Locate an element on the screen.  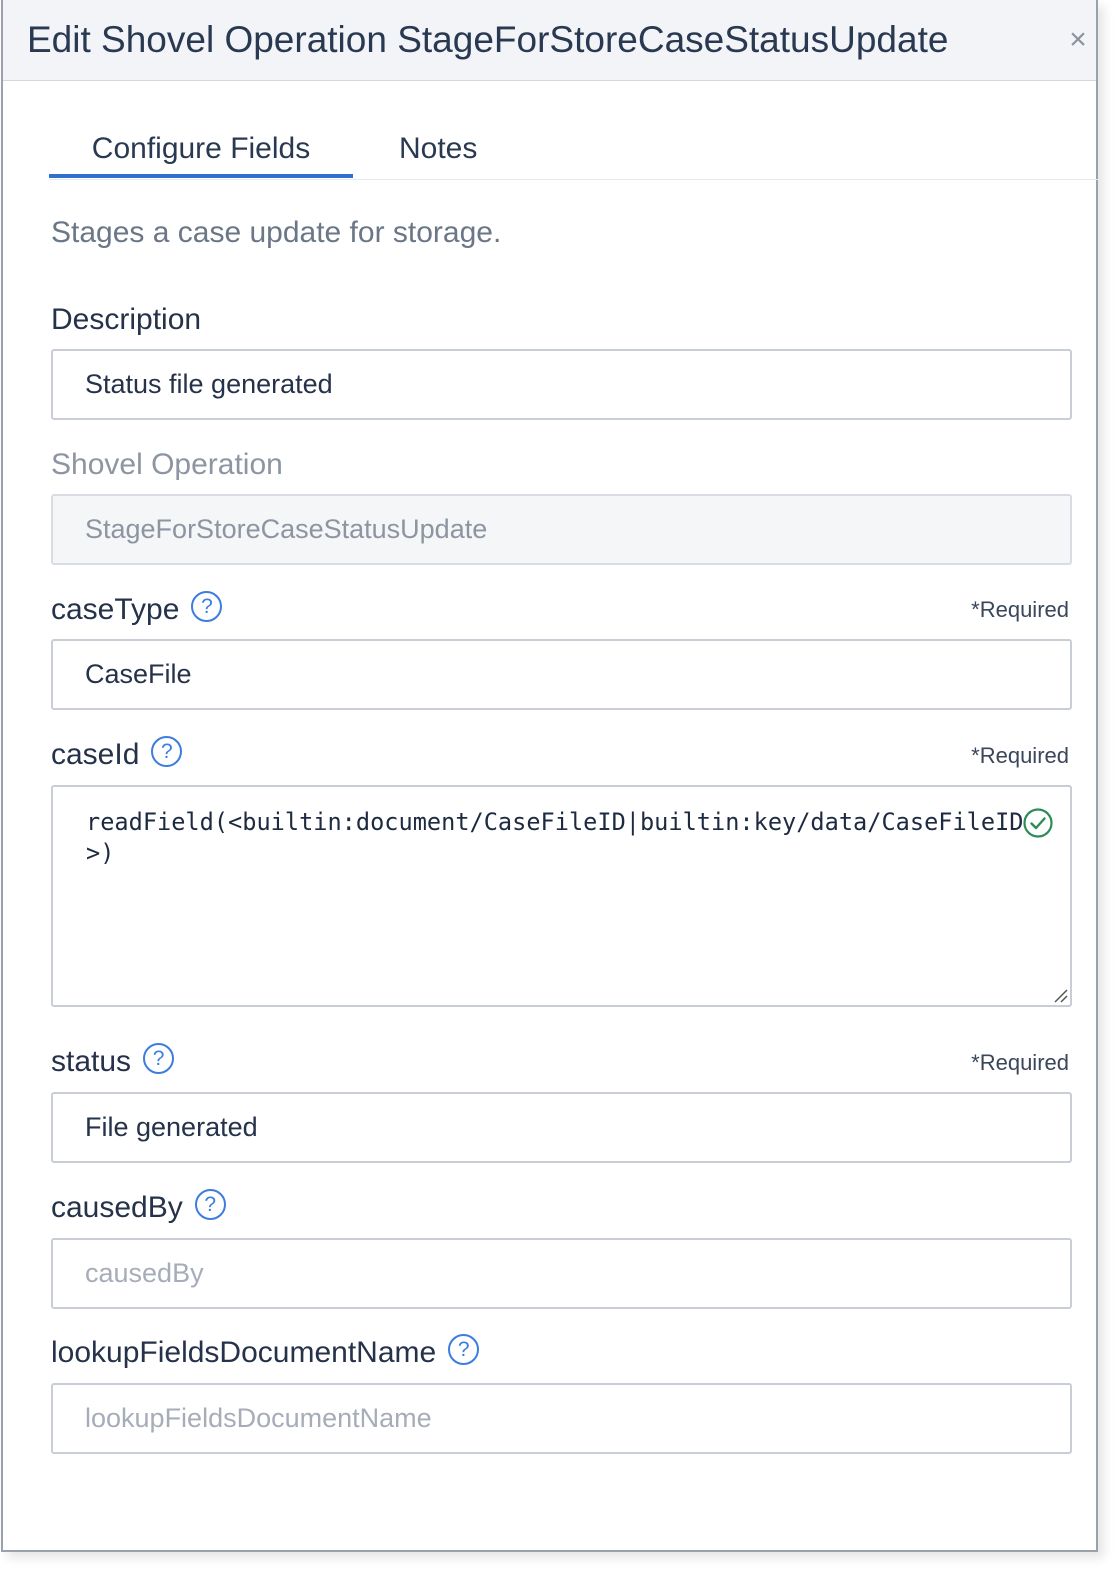
case-type-label: caseType? is located at coordinates (137, 610).